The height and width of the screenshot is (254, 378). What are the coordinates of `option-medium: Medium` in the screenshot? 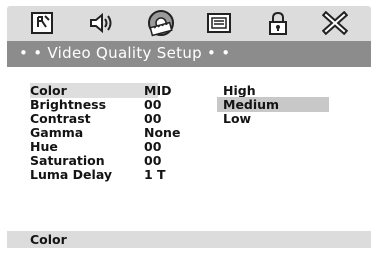 It's located at (273, 104).